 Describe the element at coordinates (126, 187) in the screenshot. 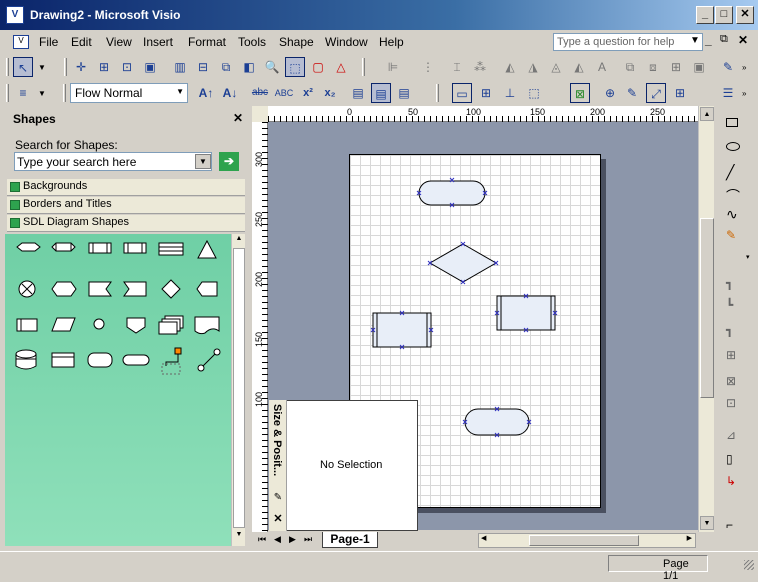

I see `stencil-backgrounds: Backgrounds` at that location.